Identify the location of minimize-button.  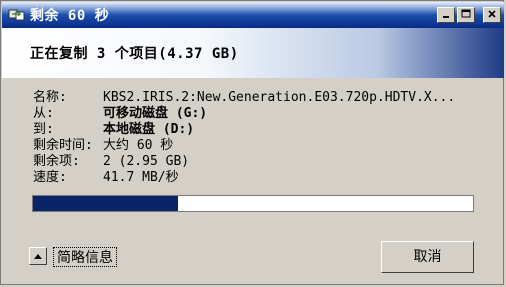
(446, 15).